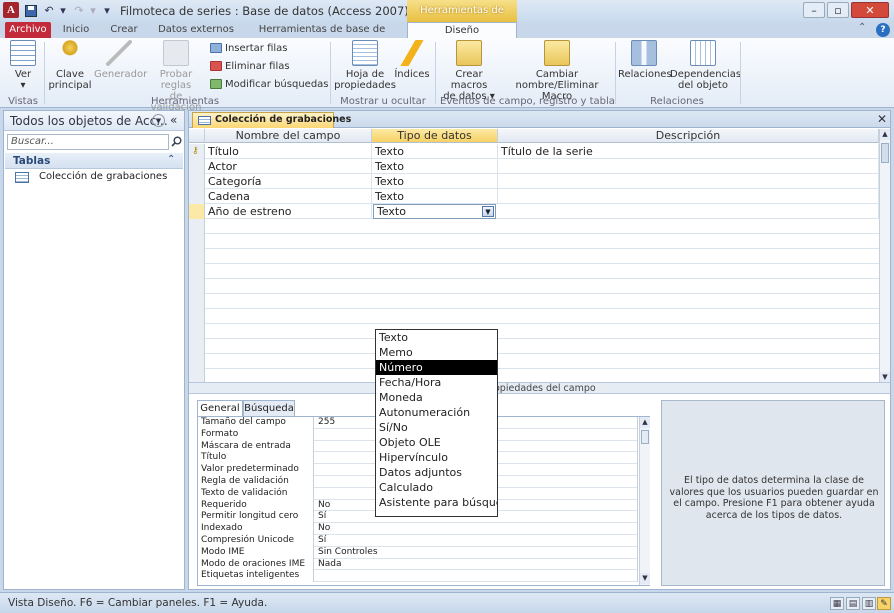 The height and width of the screenshot is (613, 894). Describe the element at coordinates (63, 11) in the screenshot. I see `undo-dropdown-icon: ▾` at that location.